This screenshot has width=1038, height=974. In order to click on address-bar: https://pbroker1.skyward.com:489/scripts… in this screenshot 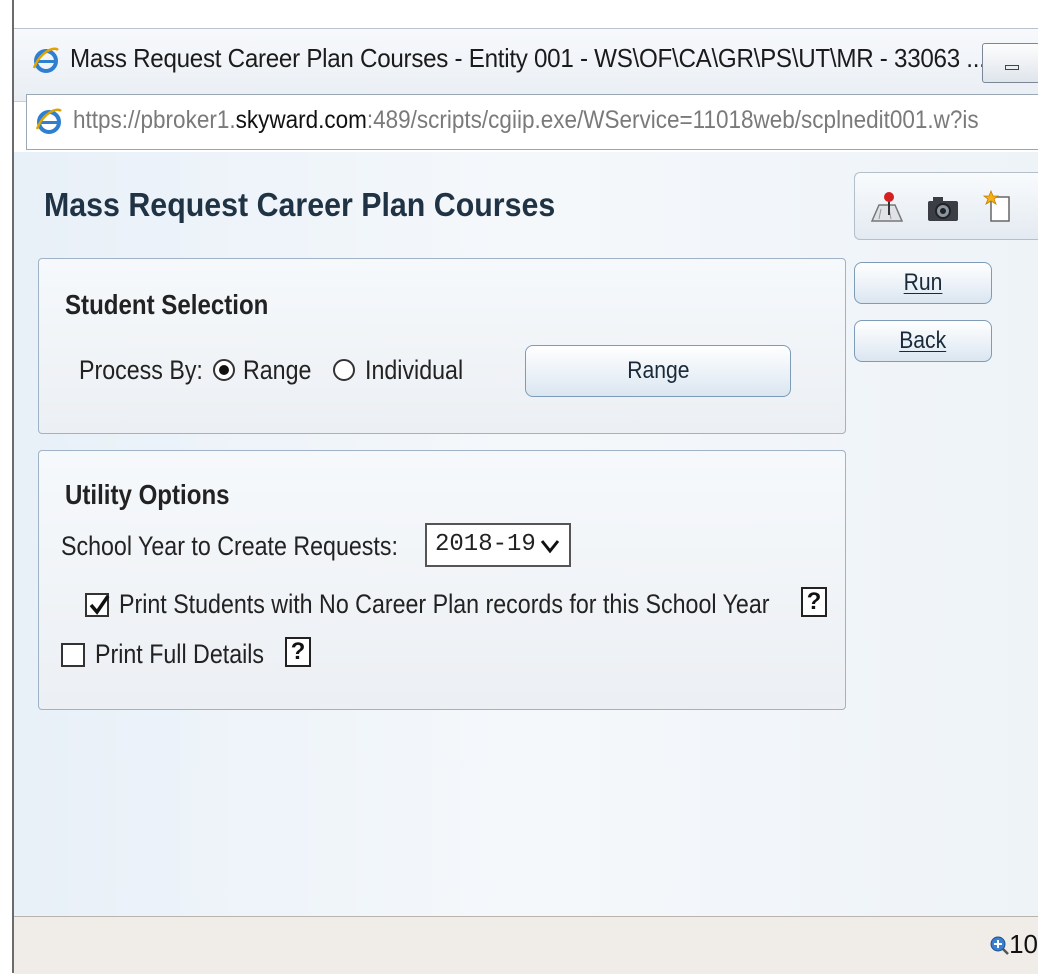, I will do `click(532, 122)`.